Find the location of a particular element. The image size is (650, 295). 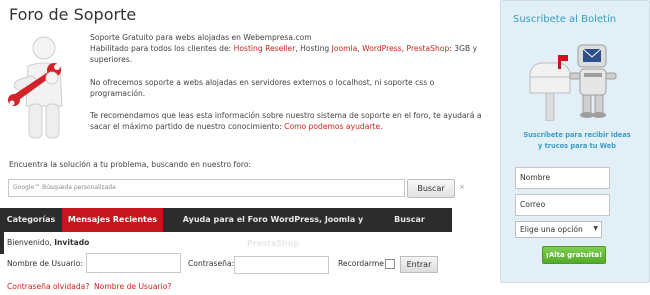

forgot-password-link: Contraseña olvidada? is located at coordinates (48, 286).